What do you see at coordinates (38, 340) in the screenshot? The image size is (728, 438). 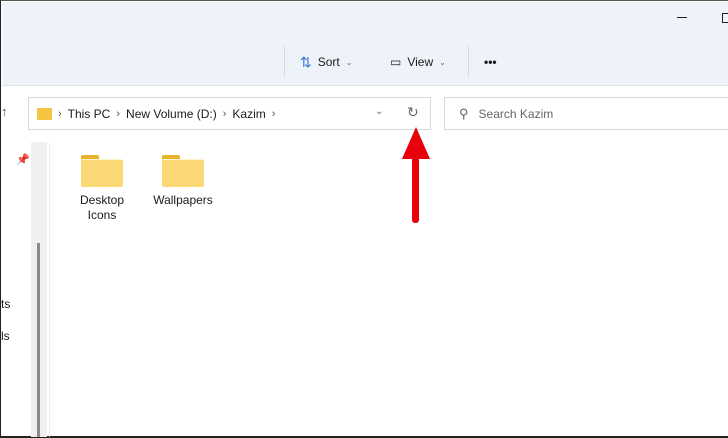 I see `navigation-scrollbar` at bounding box center [38, 340].